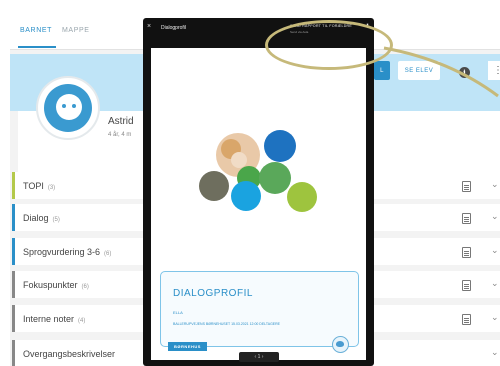 Image resolution: width=500 pixels, height=366 pixels. Describe the element at coordinates (329, 45) in the screenshot. I see `highlight-annotation` at that location.